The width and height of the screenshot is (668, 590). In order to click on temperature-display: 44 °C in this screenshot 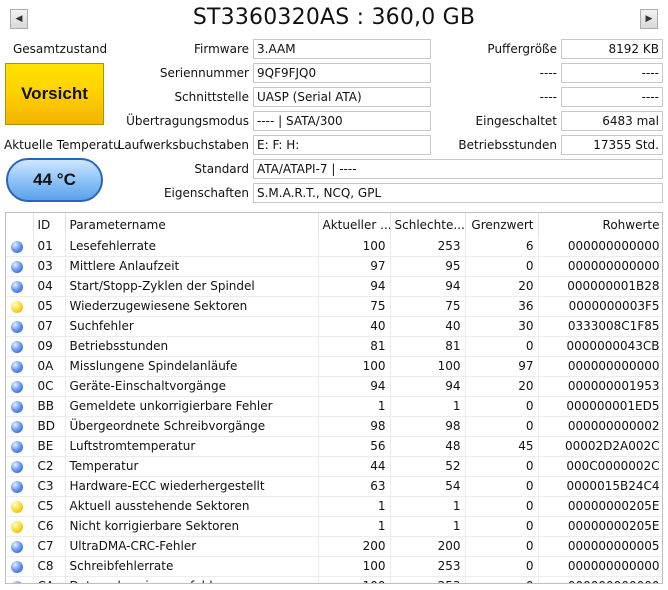, I will do `click(54, 180)`.